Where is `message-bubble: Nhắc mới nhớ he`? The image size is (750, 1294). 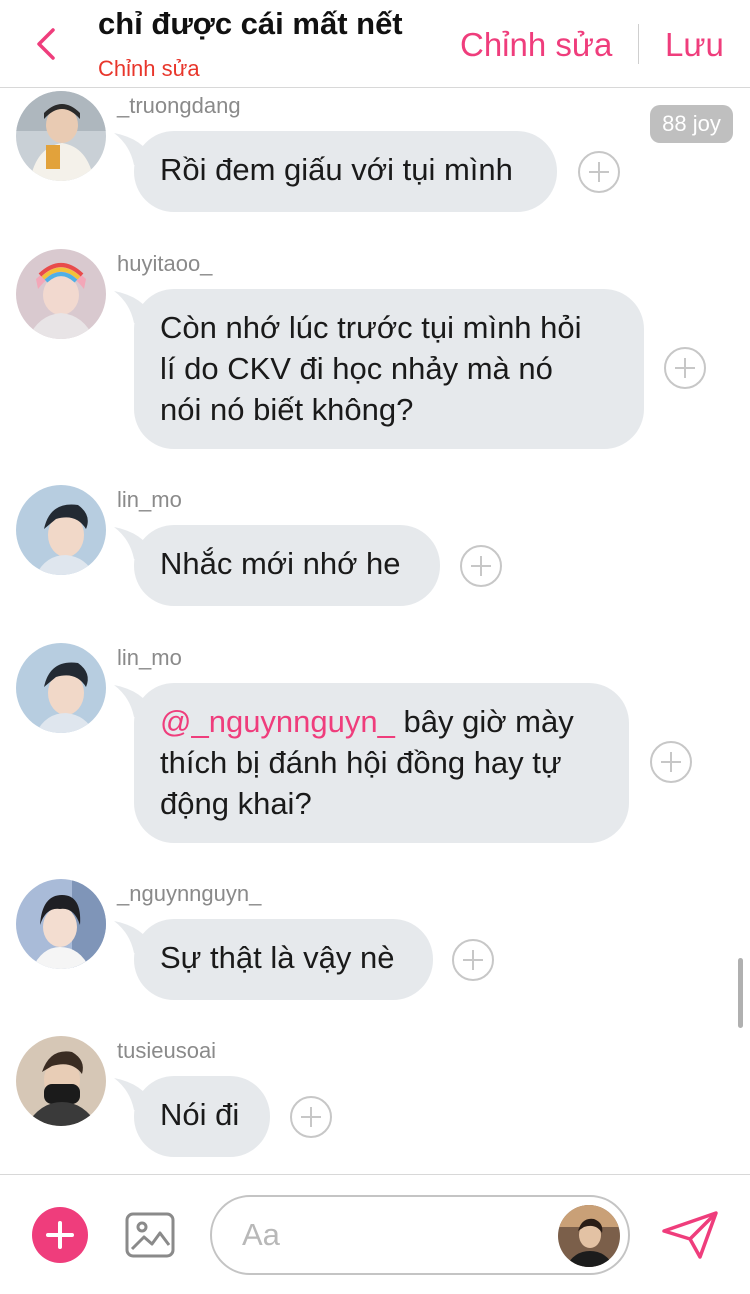 message-bubble: Nhắc mới nhớ he is located at coordinates (287, 565).